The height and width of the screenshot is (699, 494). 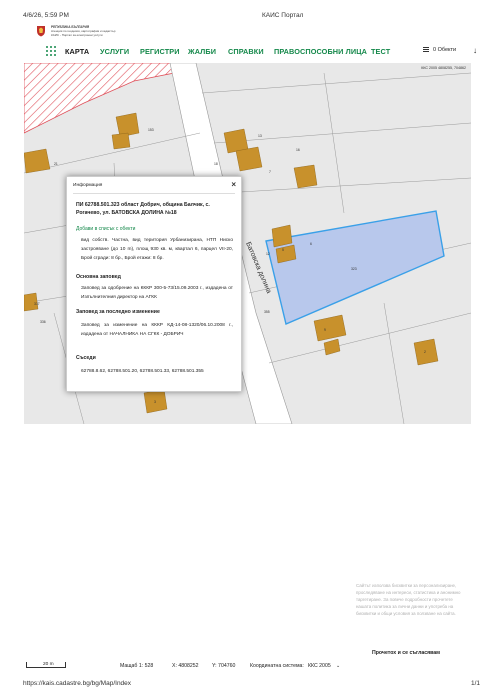 I want to click on parcel-label: 13, so click(x=260, y=136).